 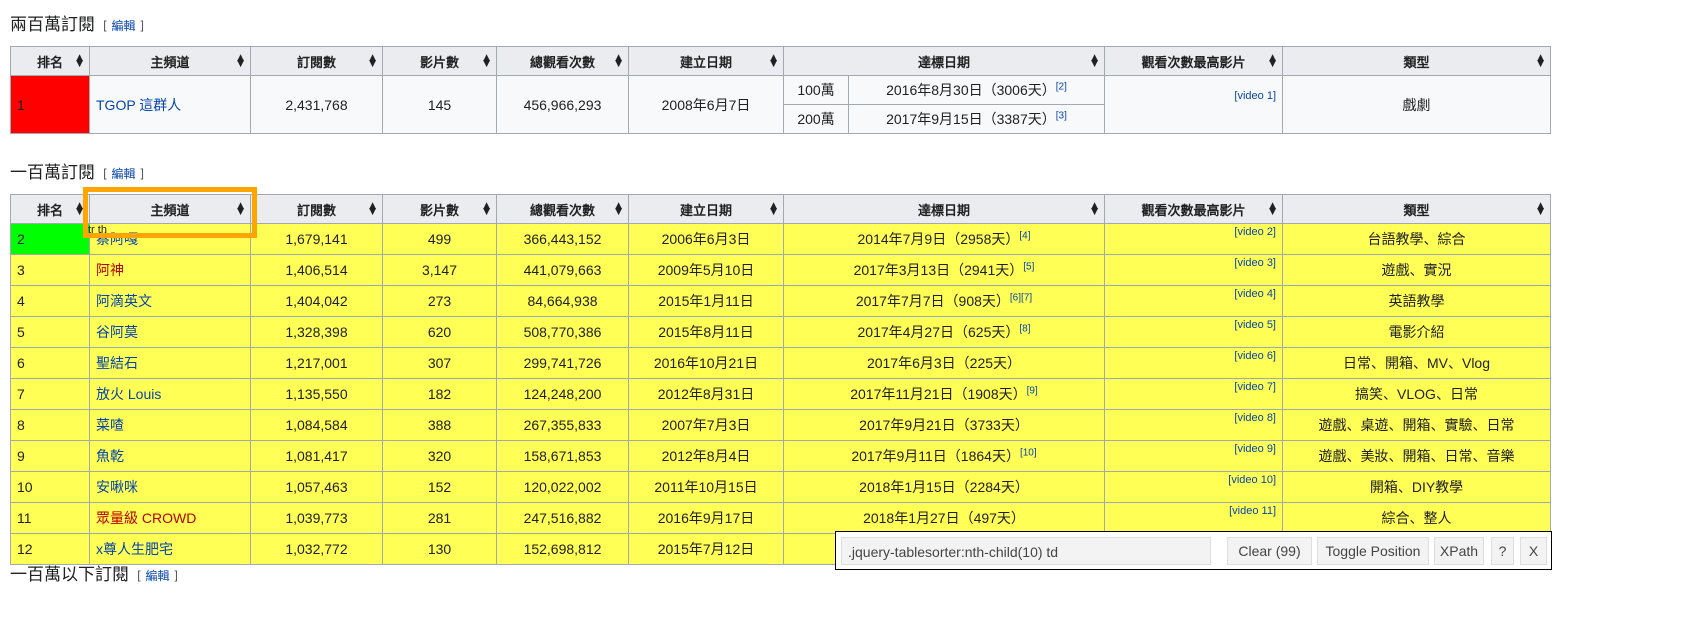 What do you see at coordinates (562, 549) in the screenshot?
I see `views-cell: 152,698,812` at bounding box center [562, 549].